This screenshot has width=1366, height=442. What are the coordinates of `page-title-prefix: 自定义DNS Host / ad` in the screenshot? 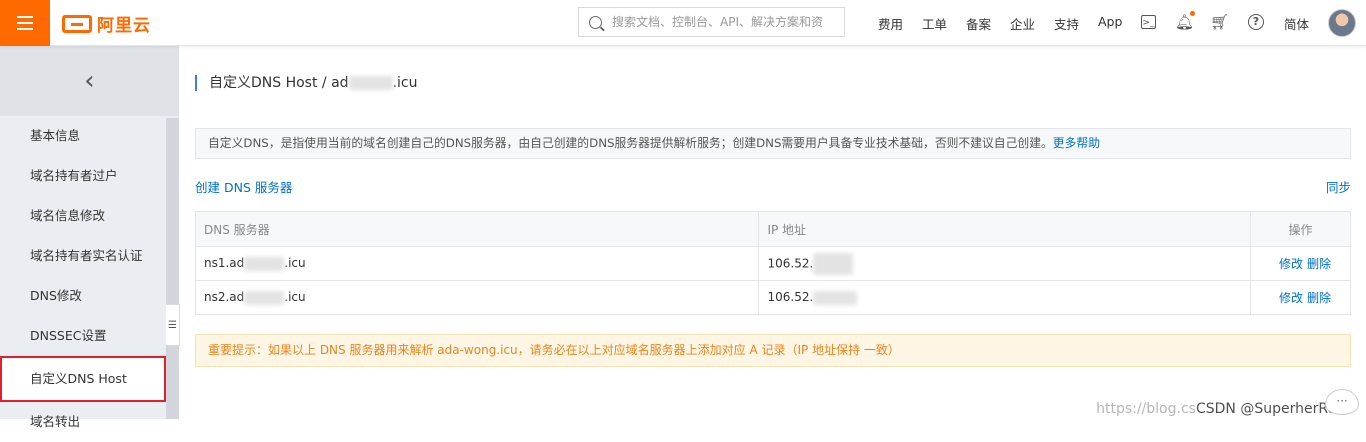 It's located at (279, 83).